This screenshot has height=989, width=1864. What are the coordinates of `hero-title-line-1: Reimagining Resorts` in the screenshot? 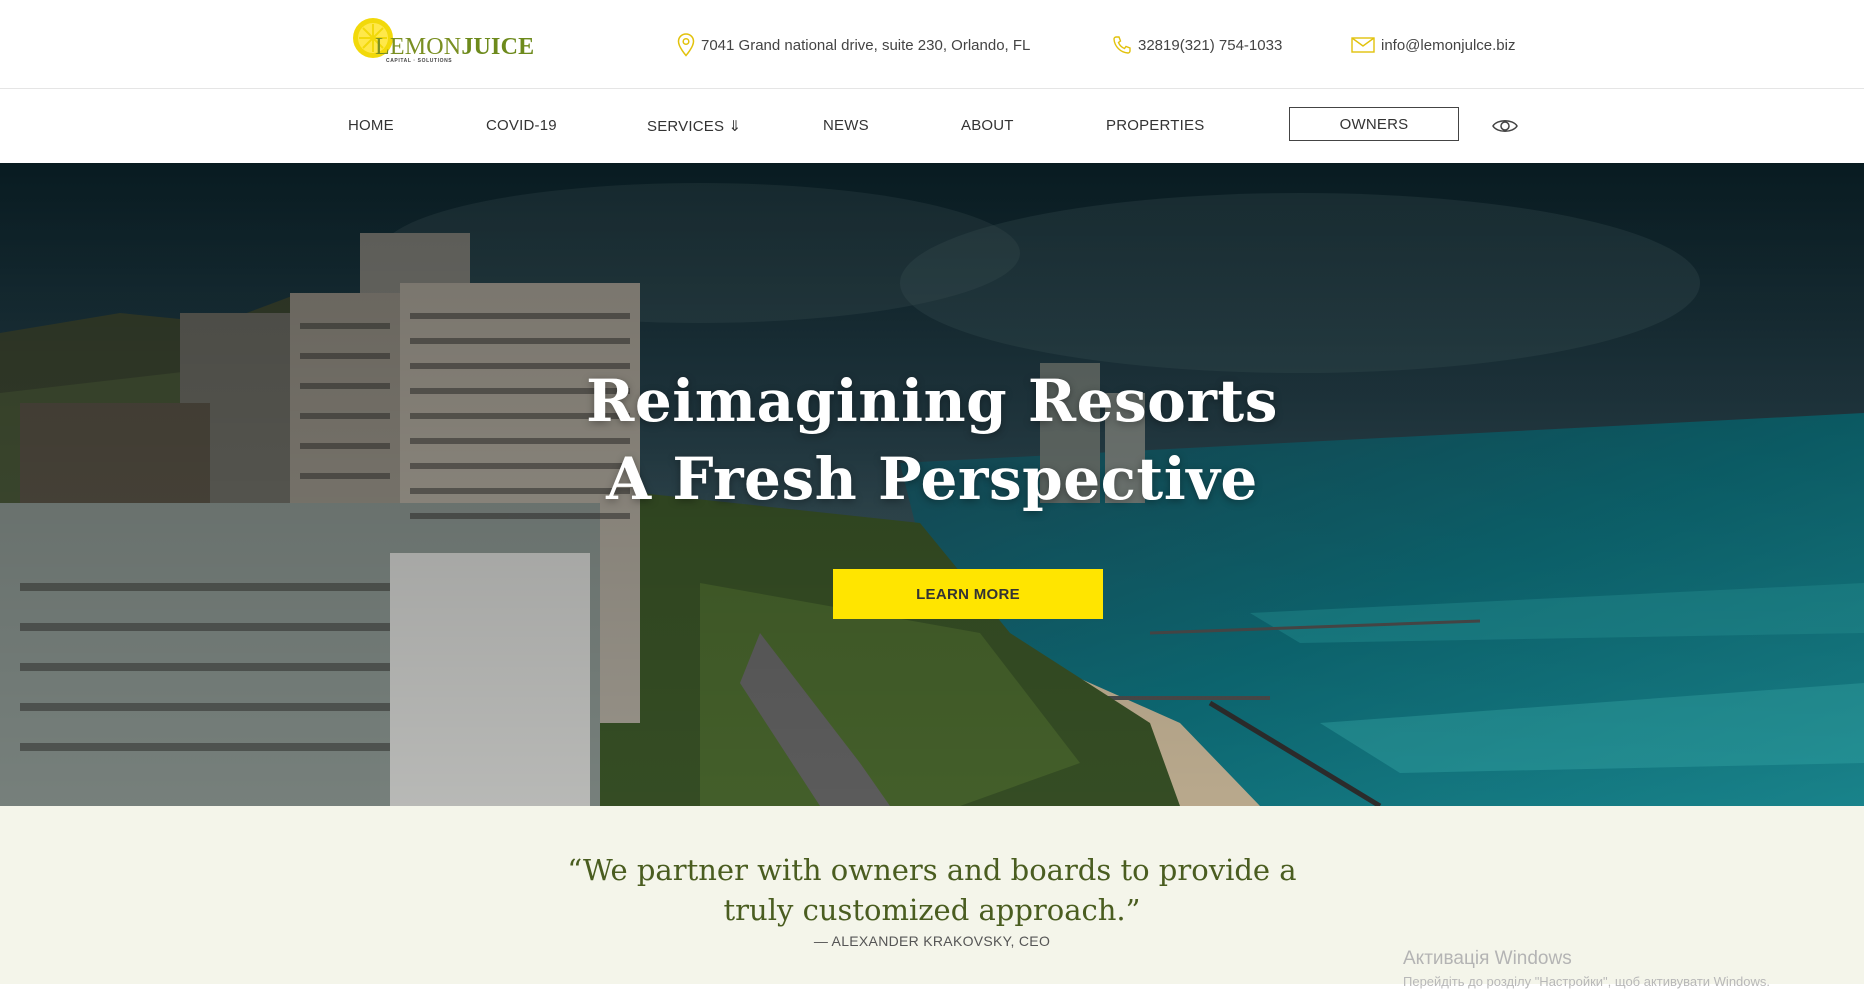 It's located at (932, 401).